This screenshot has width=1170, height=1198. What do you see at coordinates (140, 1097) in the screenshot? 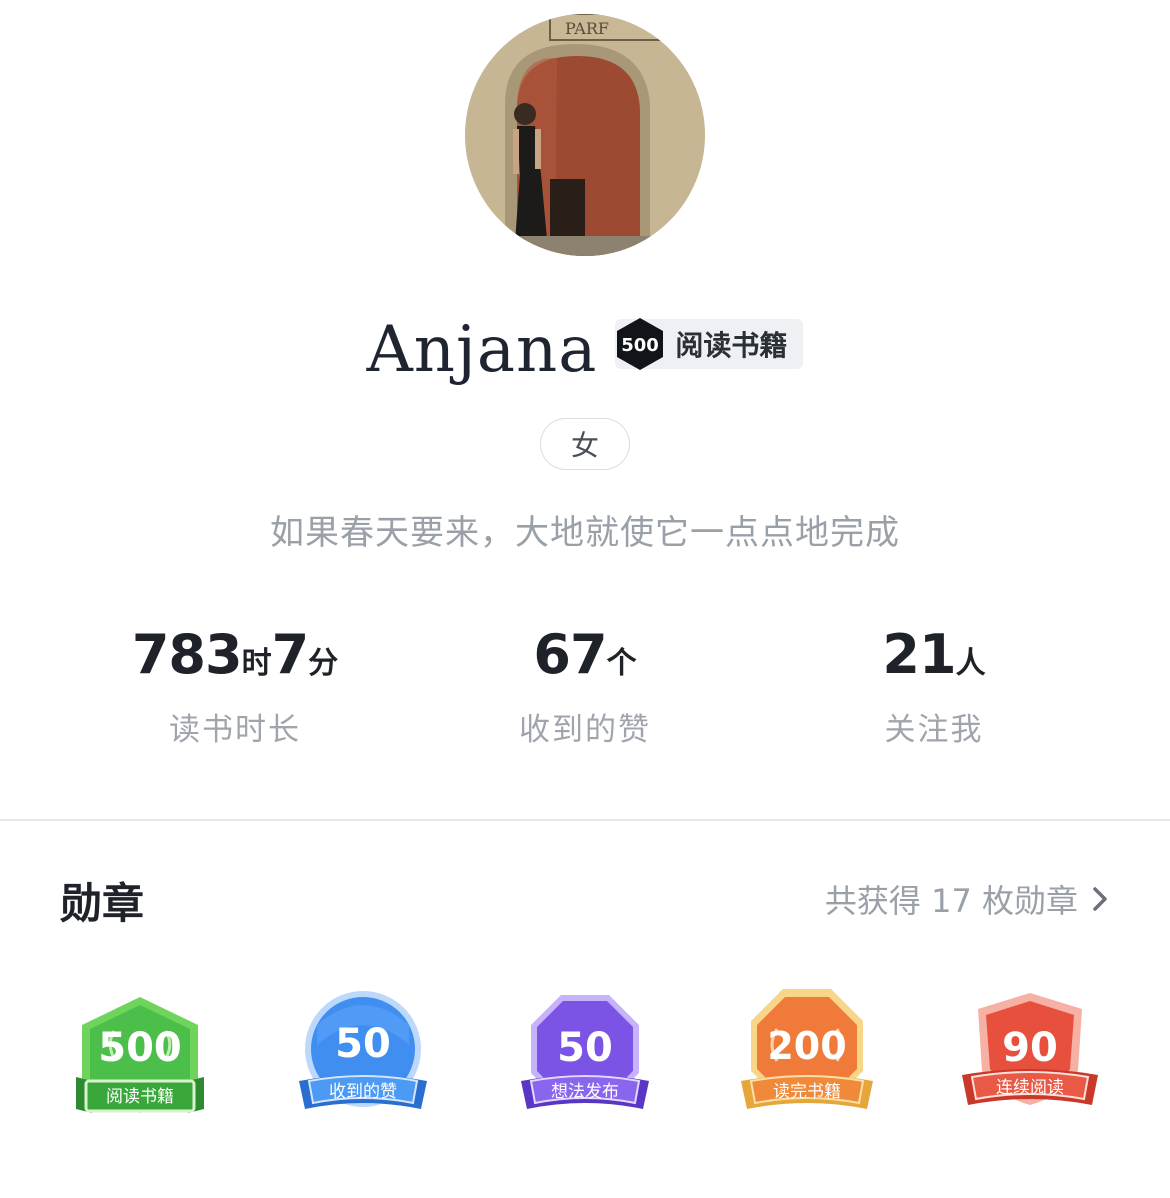
I see `svg-text: 阅读书籍` at bounding box center [140, 1097].